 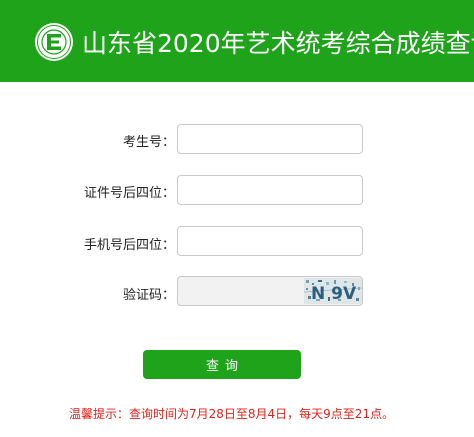 What do you see at coordinates (54, 42) in the screenshot?
I see `education-examination-logo-icon` at bounding box center [54, 42].